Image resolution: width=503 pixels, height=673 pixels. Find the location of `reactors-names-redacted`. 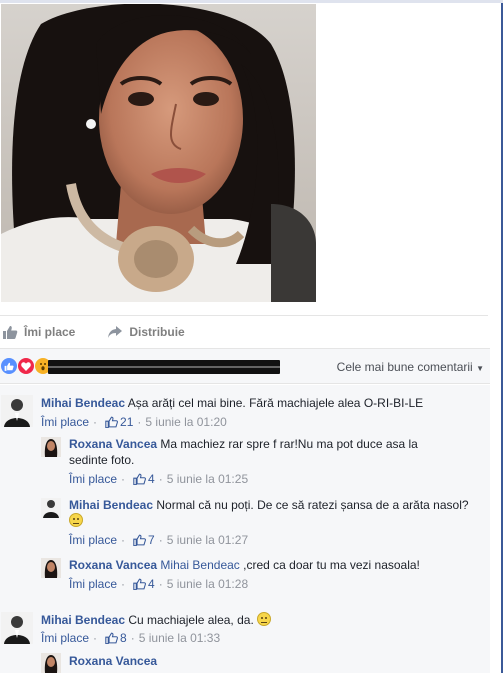

reactors-names-redacted is located at coordinates (164, 367).